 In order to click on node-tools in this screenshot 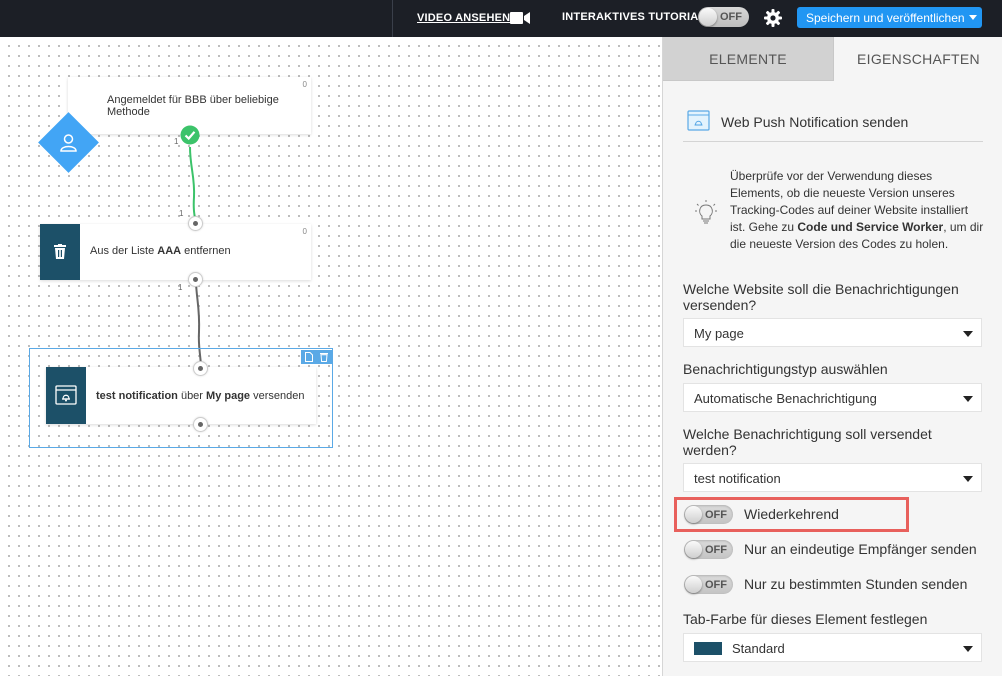, I will do `click(316, 357)`.